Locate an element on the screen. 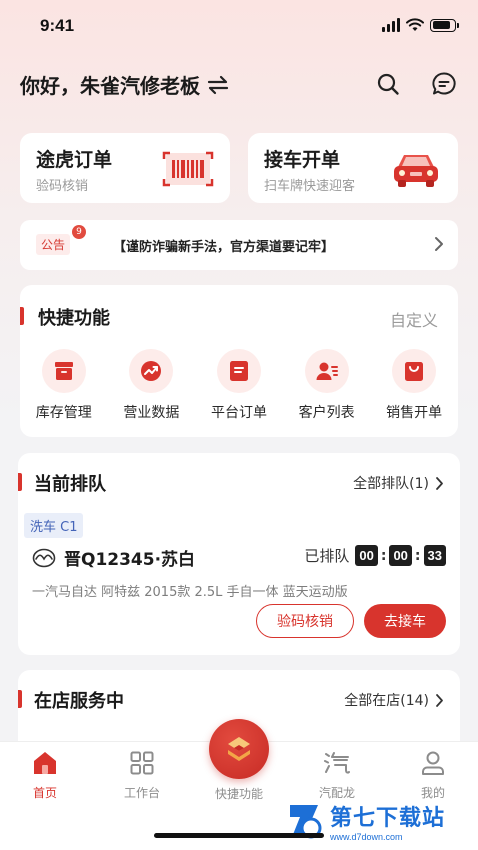  shopping-bag-icon is located at coordinates (414, 371).